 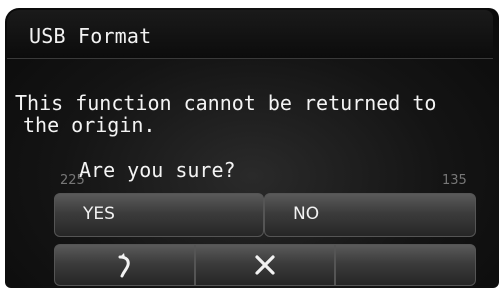 What do you see at coordinates (306, 214) in the screenshot?
I see `no-button-label: NO` at bounding box center [306, 214].